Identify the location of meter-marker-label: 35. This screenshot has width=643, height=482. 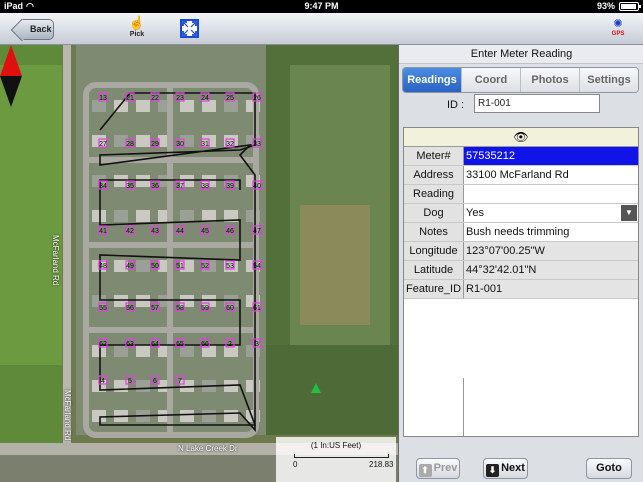
(130, 186).